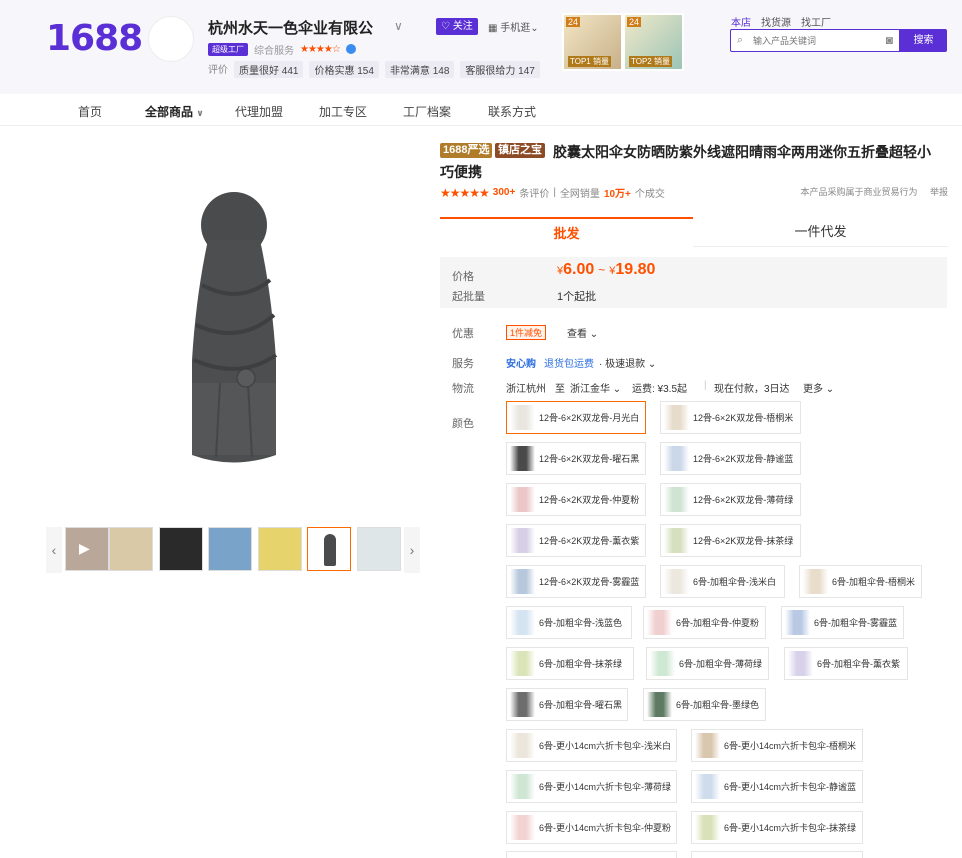 Image resolution: width=962 pixels, height=858 pixels. What do you see at coordinates (566, 232) in the screenshot?
I see `tab-wholesale: 批发` at bounding box center [566, 232].